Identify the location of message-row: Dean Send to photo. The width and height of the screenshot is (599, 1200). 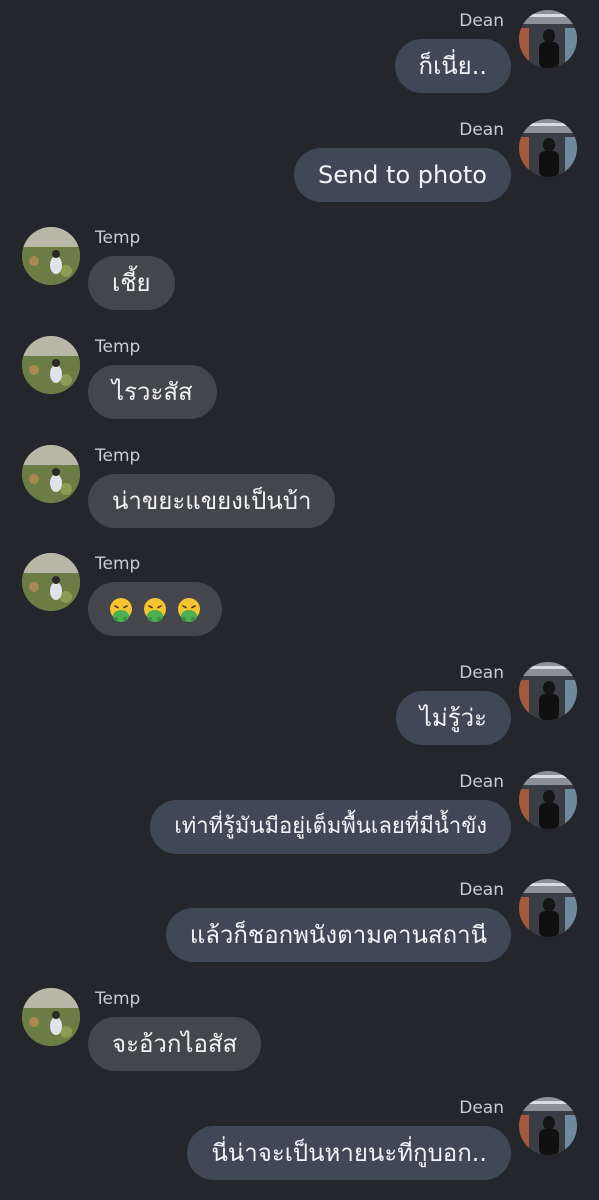
(299, 159).